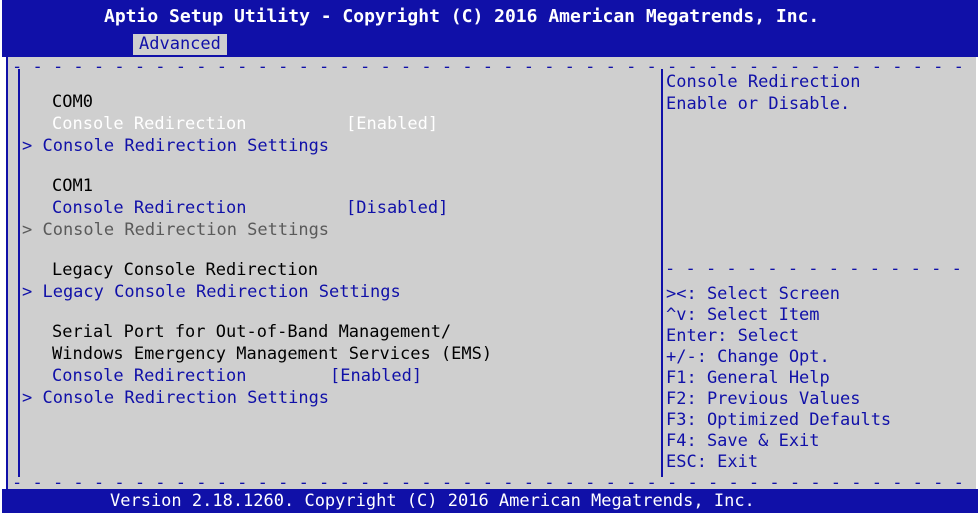 Image resolution: width=978 pixels, height=513 pixels. Describe the element at coordinates (712, 462) in the screenshot. I see `key-hint-esc-exit: ESC: Exit` at that location.